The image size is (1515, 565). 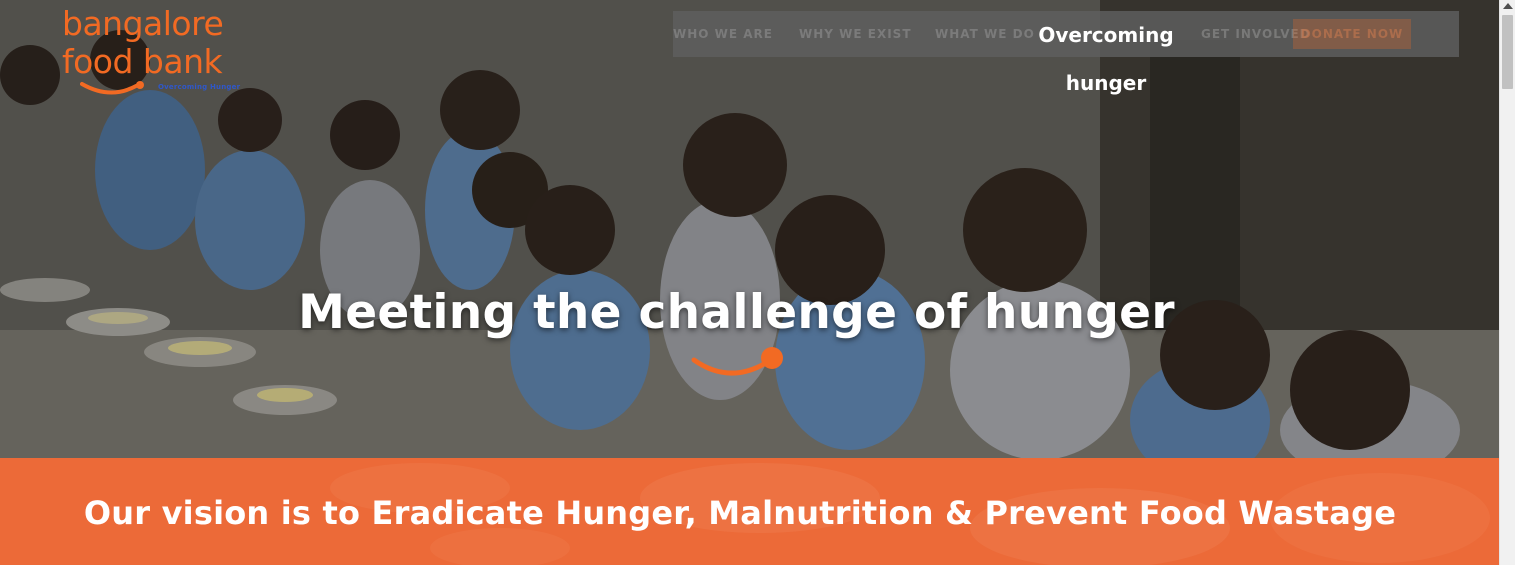 What do you see at coordinates (142, 61) in the screenshot?
I see `logo-text-food-bank: food bank` at bounding box center [142, 61].